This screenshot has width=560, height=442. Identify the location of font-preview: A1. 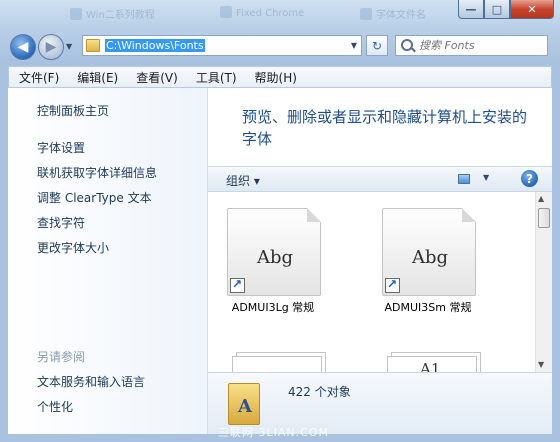
(430, 366).